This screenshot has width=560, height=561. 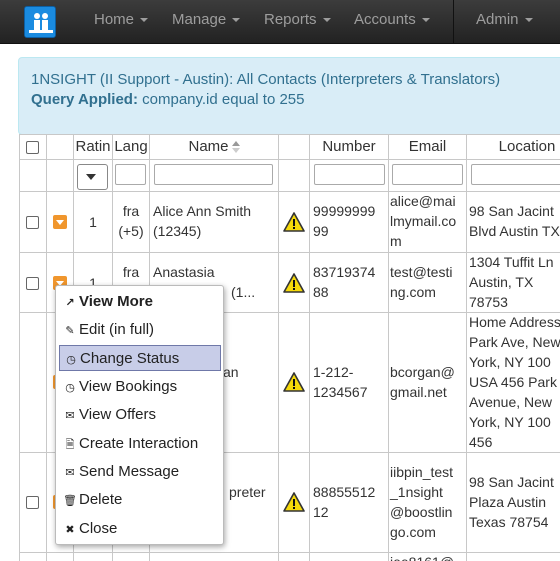 I want to click on email-line: bcorgan@, so click(x=422, y=372).